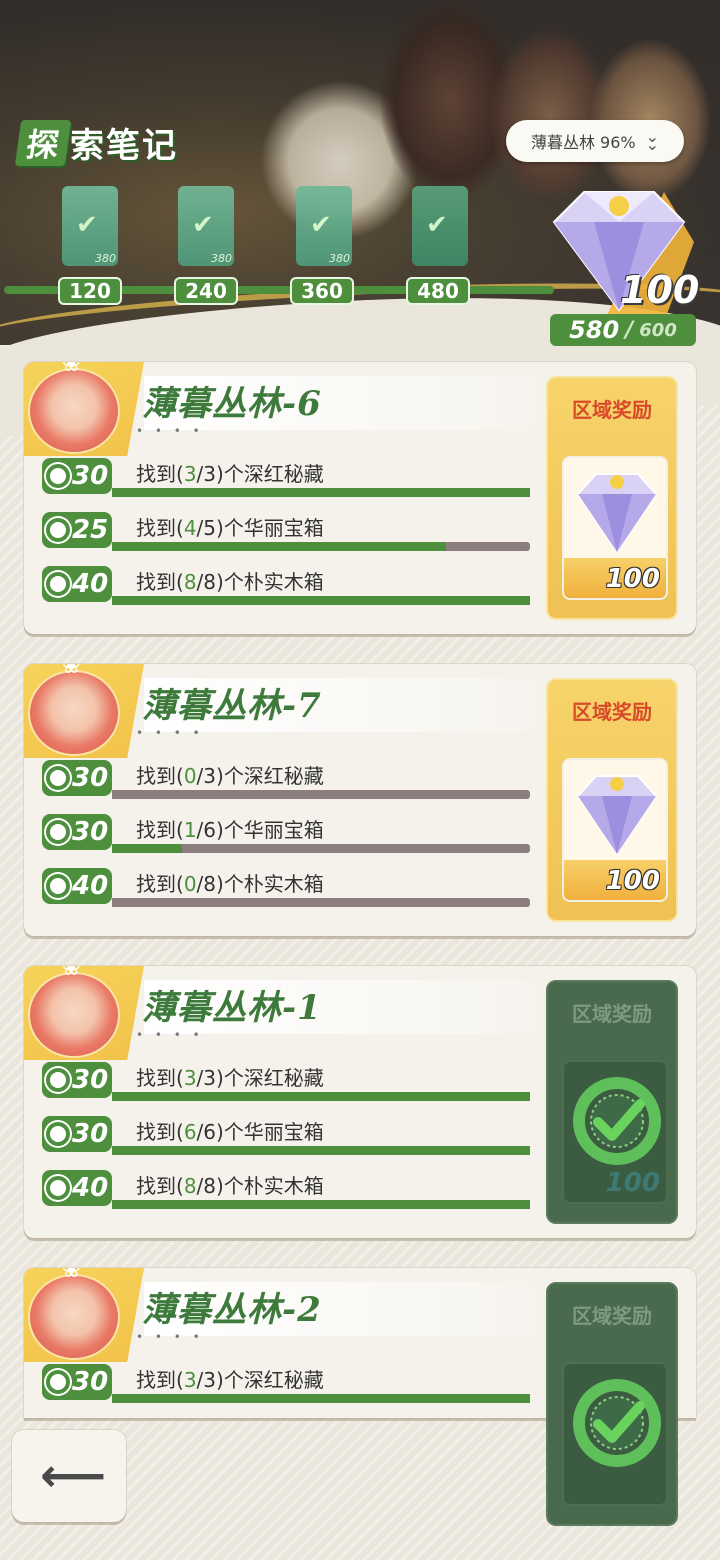  What do you see at coordinates (73, 1475) in the screenshot?
I see `back-arrow-icon: ⟵` at bounding box center [73, 1475].